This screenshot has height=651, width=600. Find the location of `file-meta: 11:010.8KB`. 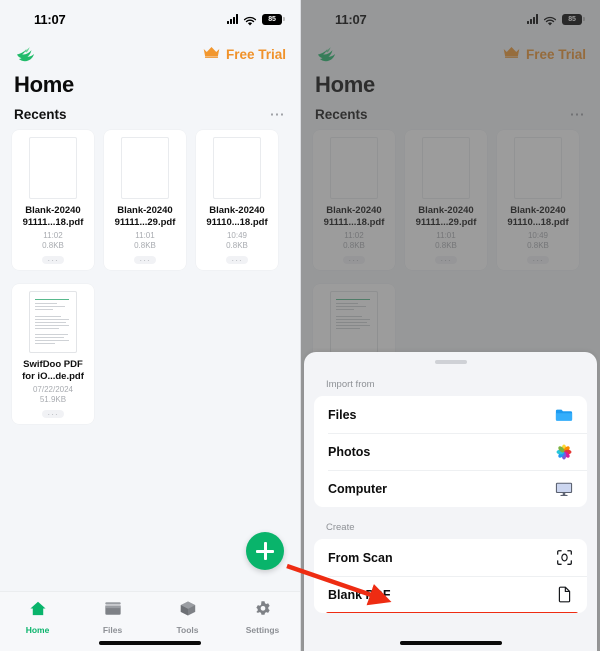

file-meta: 11:010.8KB is located at coordinates (145, 240).